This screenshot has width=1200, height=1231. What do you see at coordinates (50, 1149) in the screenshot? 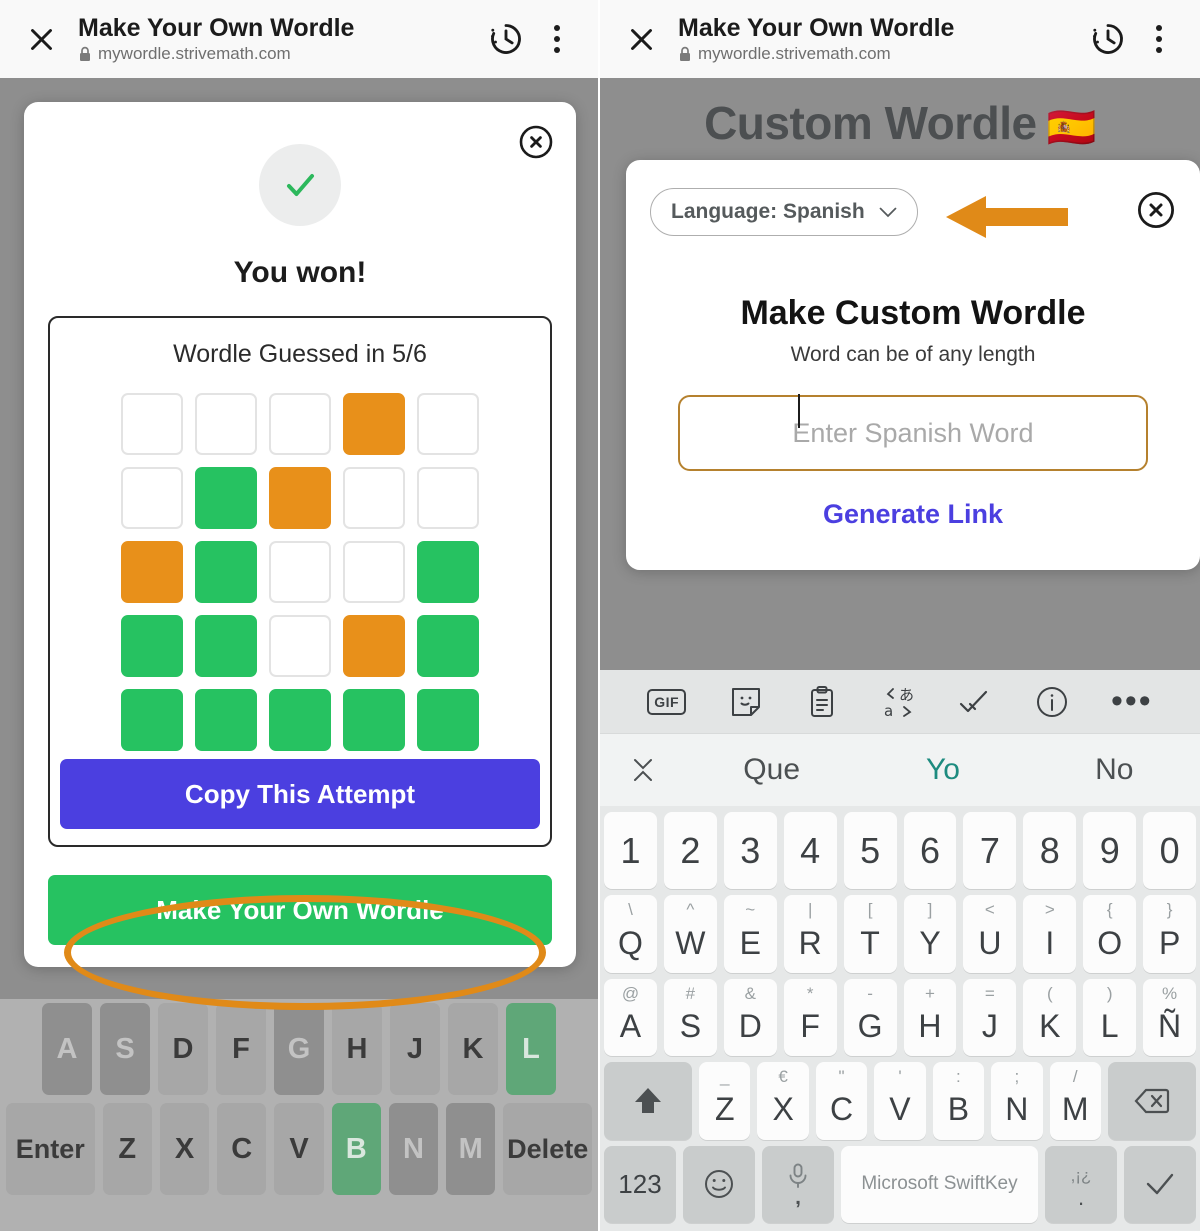
I see `wordle-key-enter: Enter` at bounding box center [50, 1149].